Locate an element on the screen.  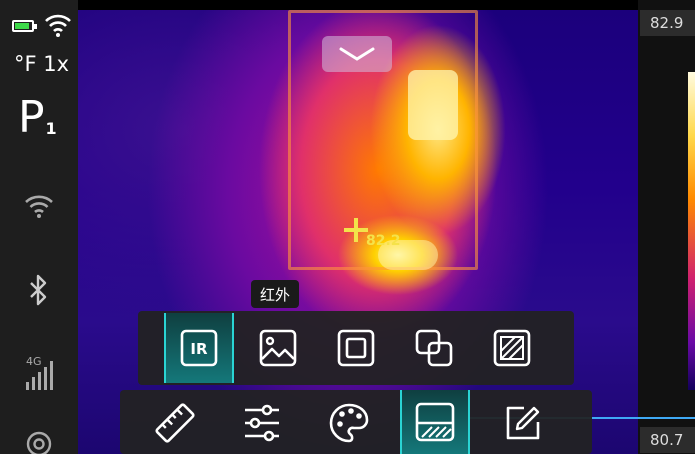
wifi-button is located at coordinates (39, 206).